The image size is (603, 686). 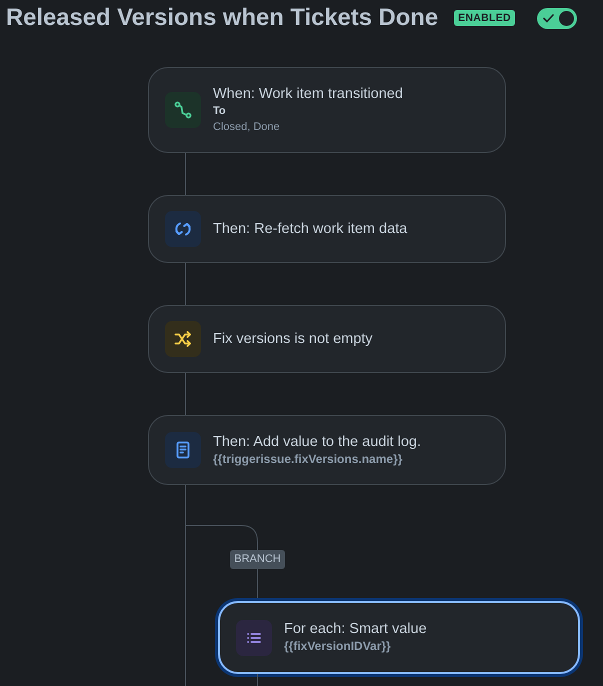 I want to click on refresh-icon, so click(x=183, y=229).